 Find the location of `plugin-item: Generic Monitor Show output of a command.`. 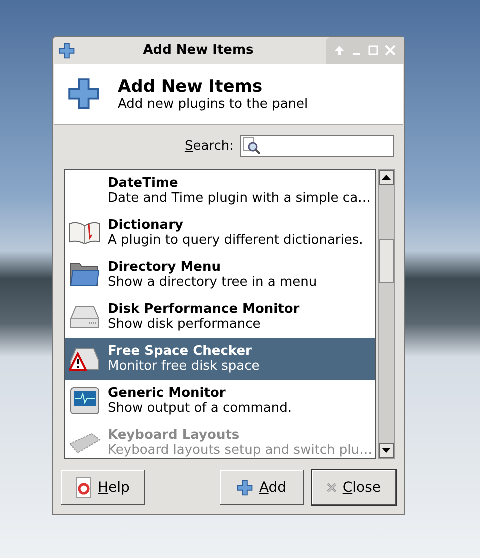

plugin-item: Generic Monitor Show output of a command. is located at coordinates (220, 401).